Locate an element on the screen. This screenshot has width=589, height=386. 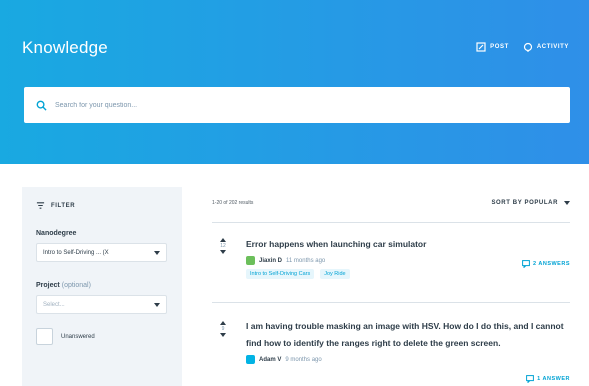
search-bar is located at coordinates (297, 105).